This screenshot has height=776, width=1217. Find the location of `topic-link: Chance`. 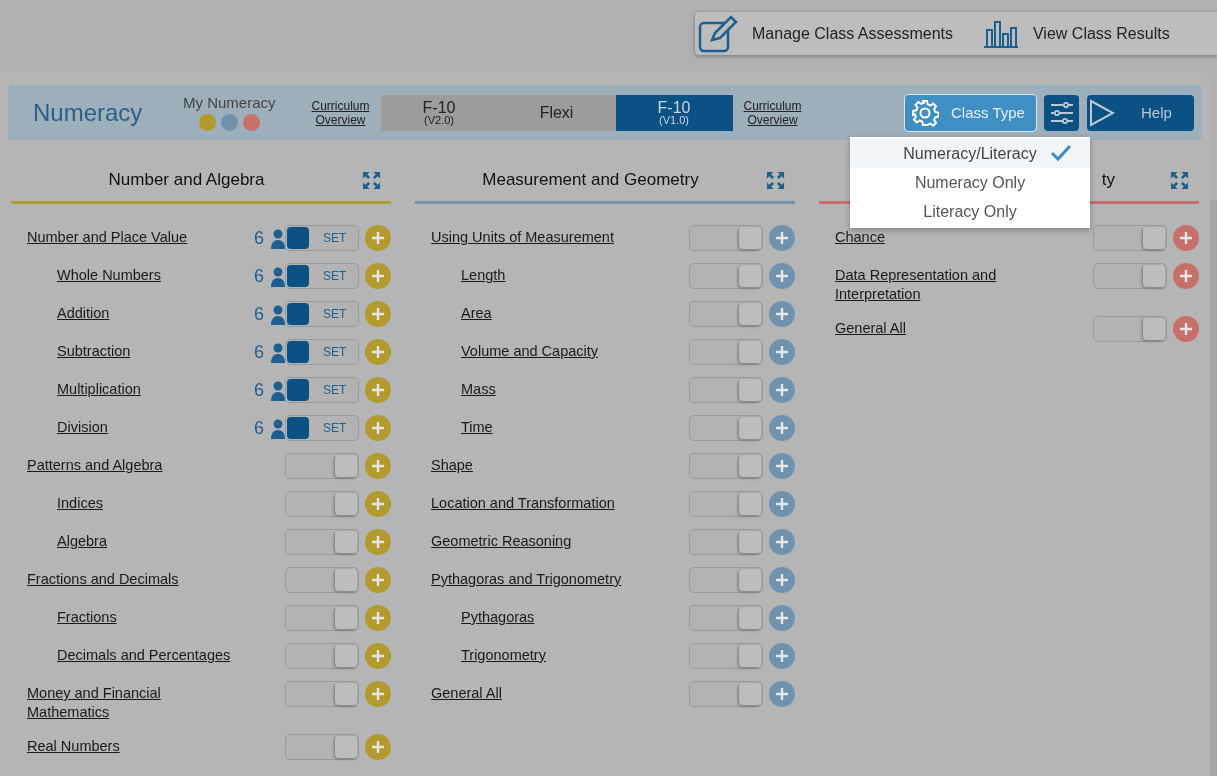

topic-link: Chance is located at coordinates (860, 237).